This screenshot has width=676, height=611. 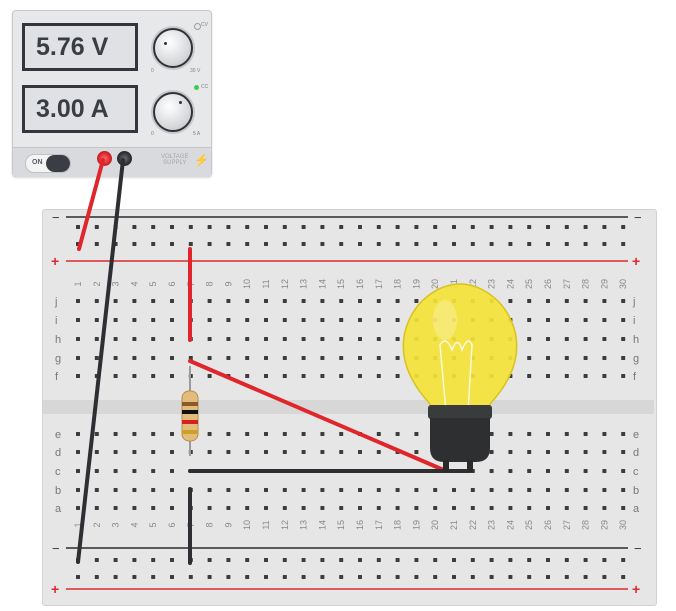 What do you see at coordinates (190, 411) in the screenshot?
I see `resistor` at bounding box center [190, 411].